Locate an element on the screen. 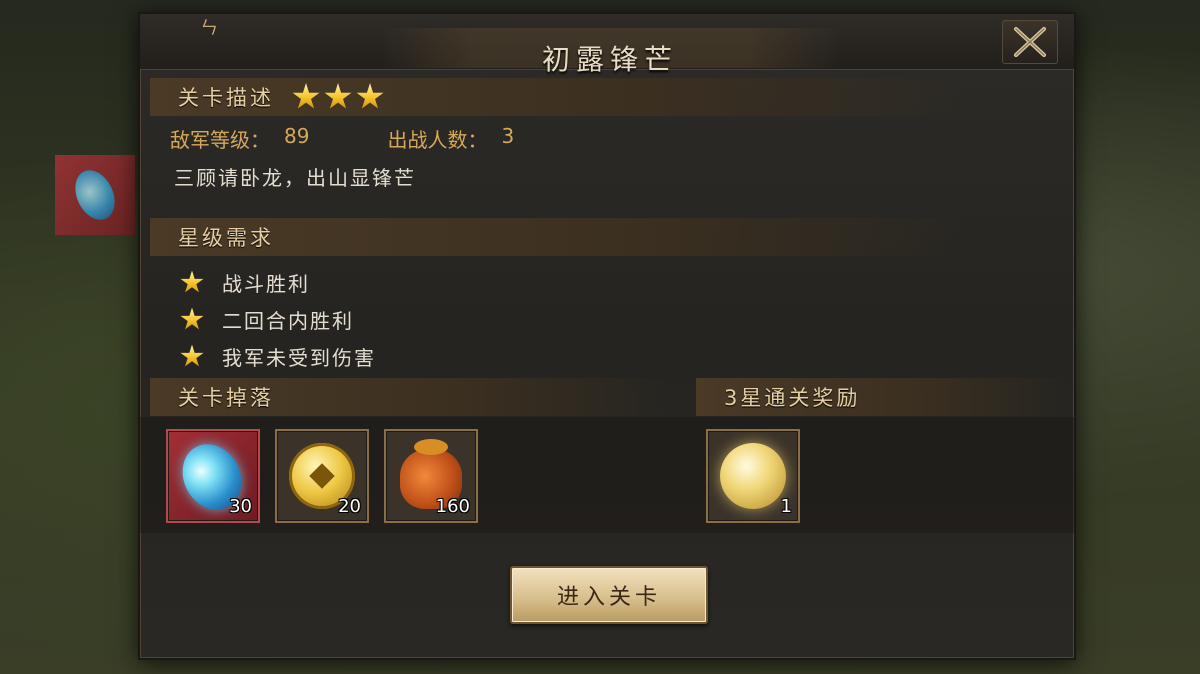 Image resolution: width=1200 pixels, height=674 pixels. drop-item-slot: 160 is located at coordinates (431, 476).